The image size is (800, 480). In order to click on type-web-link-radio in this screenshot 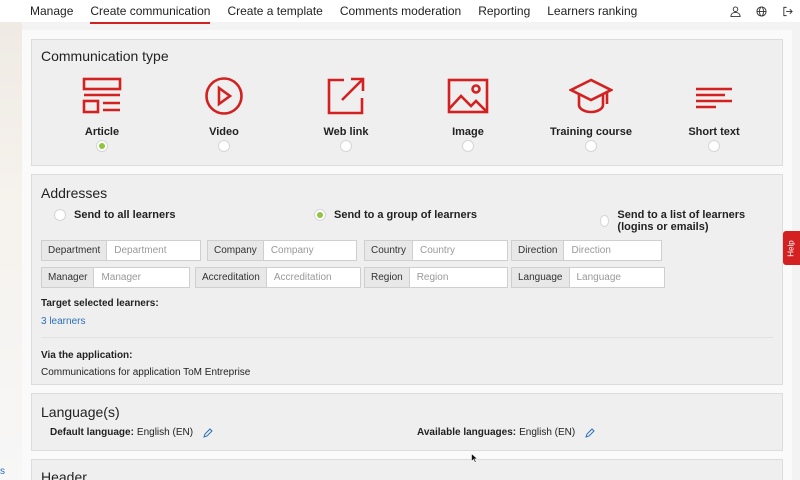, I will do `click(346, 146)`.